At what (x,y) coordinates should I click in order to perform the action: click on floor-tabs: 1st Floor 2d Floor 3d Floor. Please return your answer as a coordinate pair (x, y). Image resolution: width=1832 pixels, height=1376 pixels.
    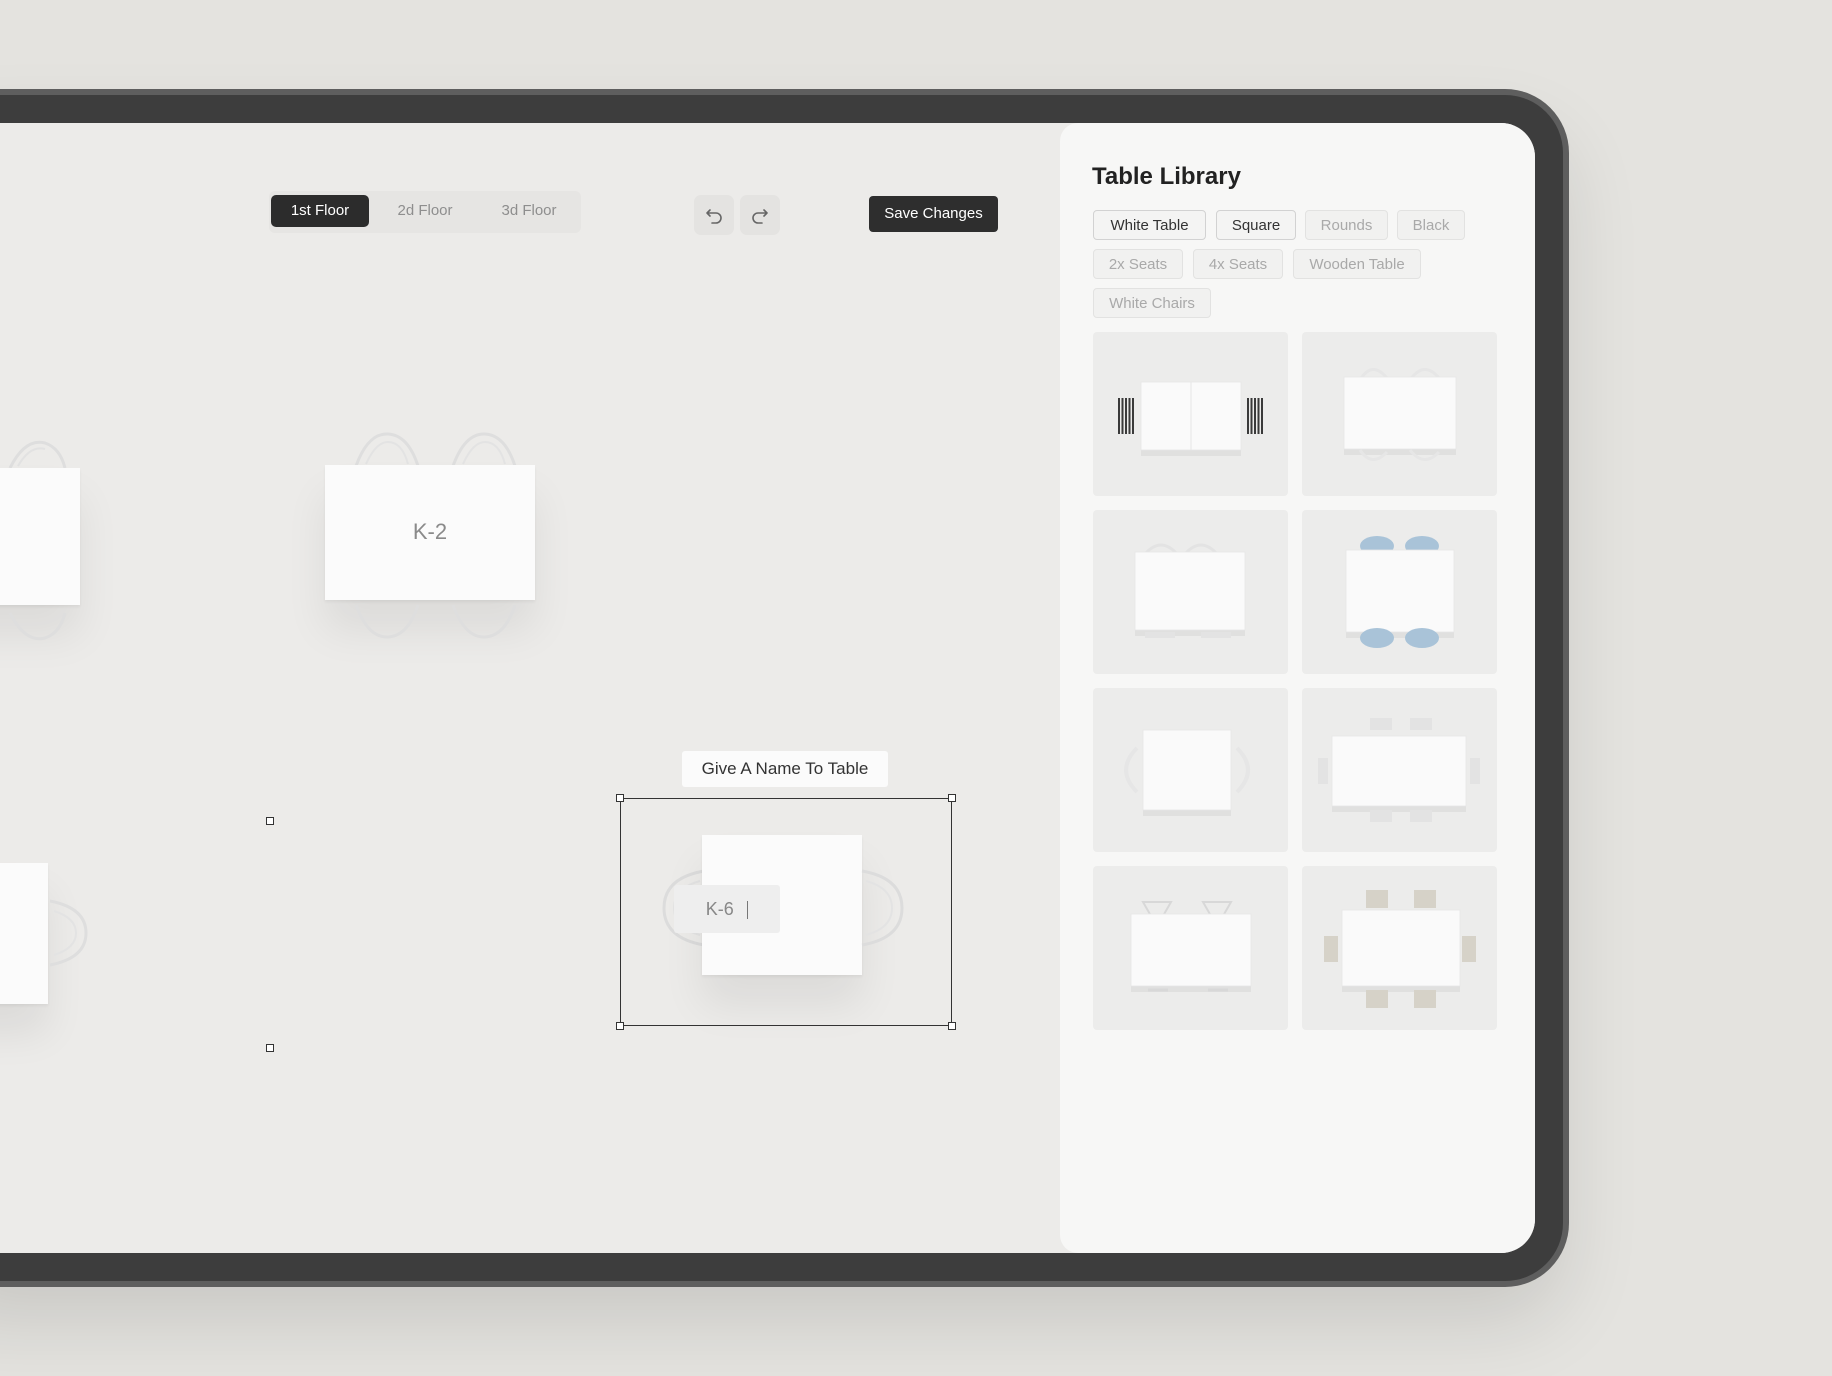
    Looking at the image, I should click on (425, 212).